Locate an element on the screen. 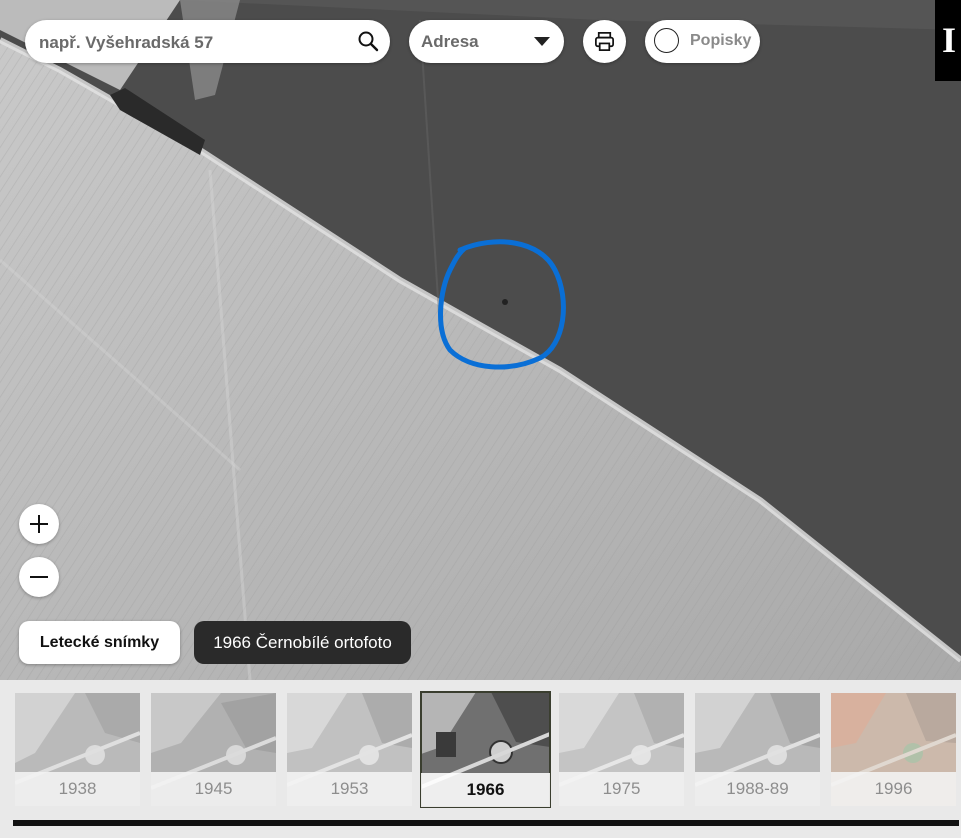 This screenshot has width=961, height=838. timeline-year: 1996 is located at coordinates (893, 789).